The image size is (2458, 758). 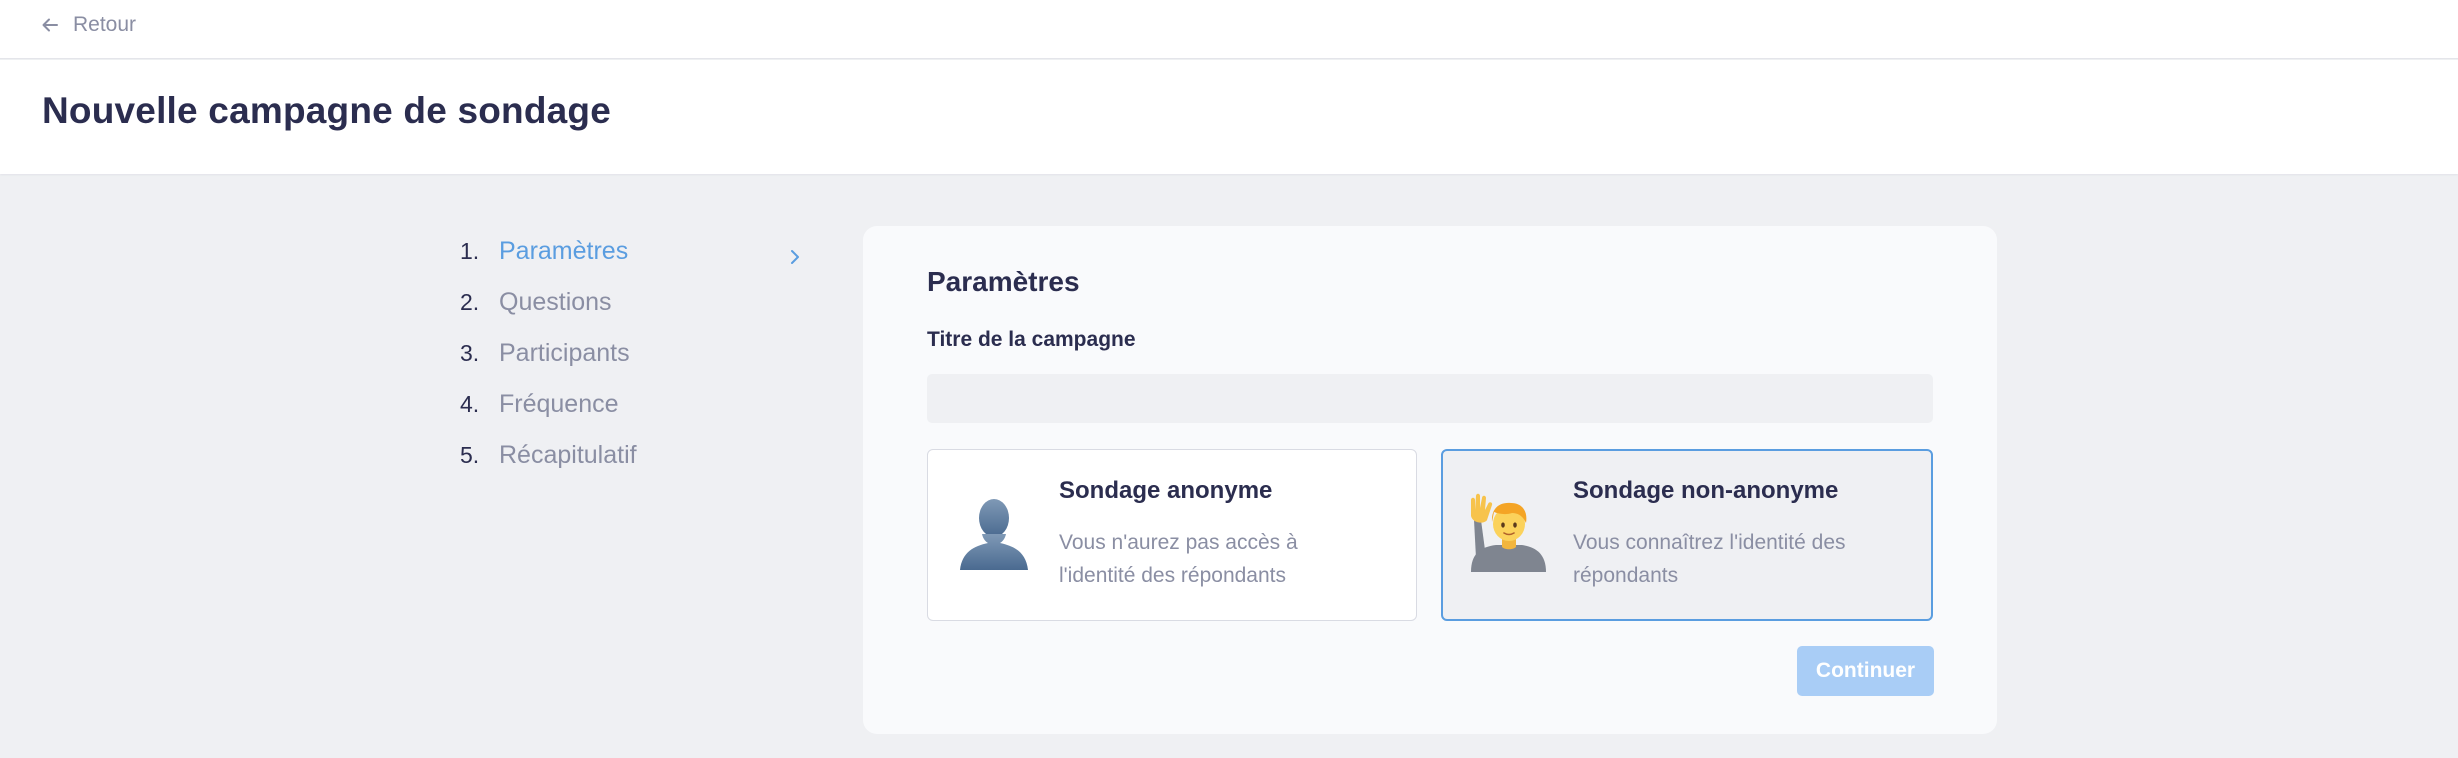 What do you see at coordinates (470, 302) in the screenshot?
I see `step-number: 2.` at bounding box center [470, 302].